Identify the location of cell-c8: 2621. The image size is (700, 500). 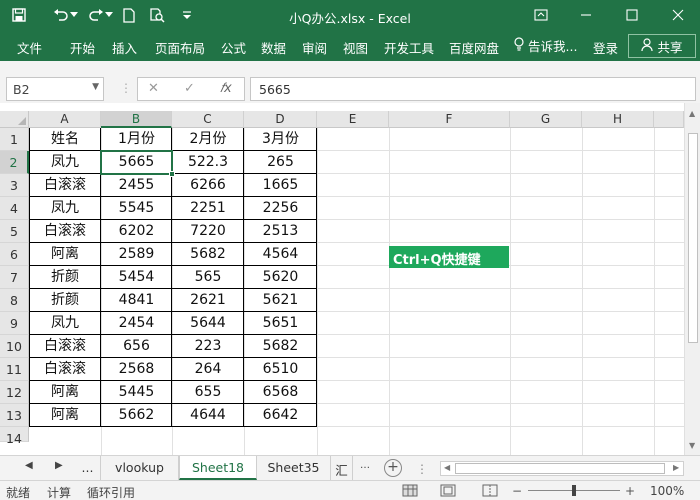
(208, 300).